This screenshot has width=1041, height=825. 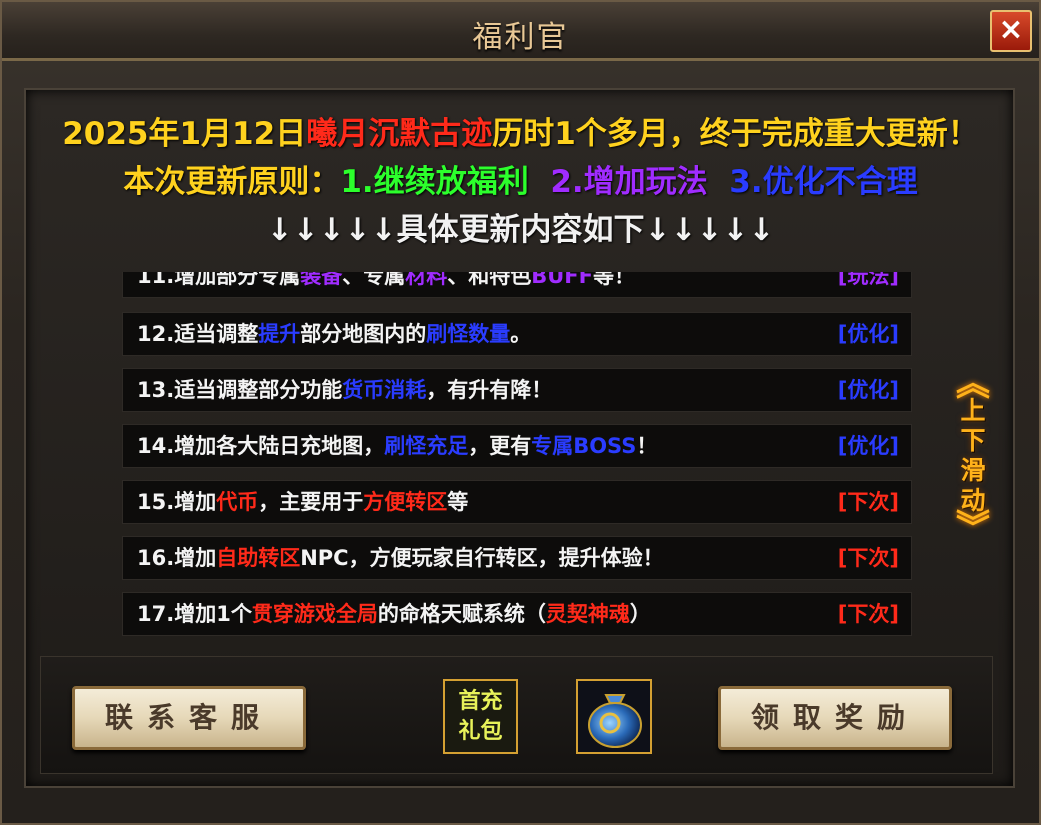 What do you see at coordinates (629, 182) in the screenshot?
I see `principle-2: 2.增加玩法` at bounding box center [629, 182].